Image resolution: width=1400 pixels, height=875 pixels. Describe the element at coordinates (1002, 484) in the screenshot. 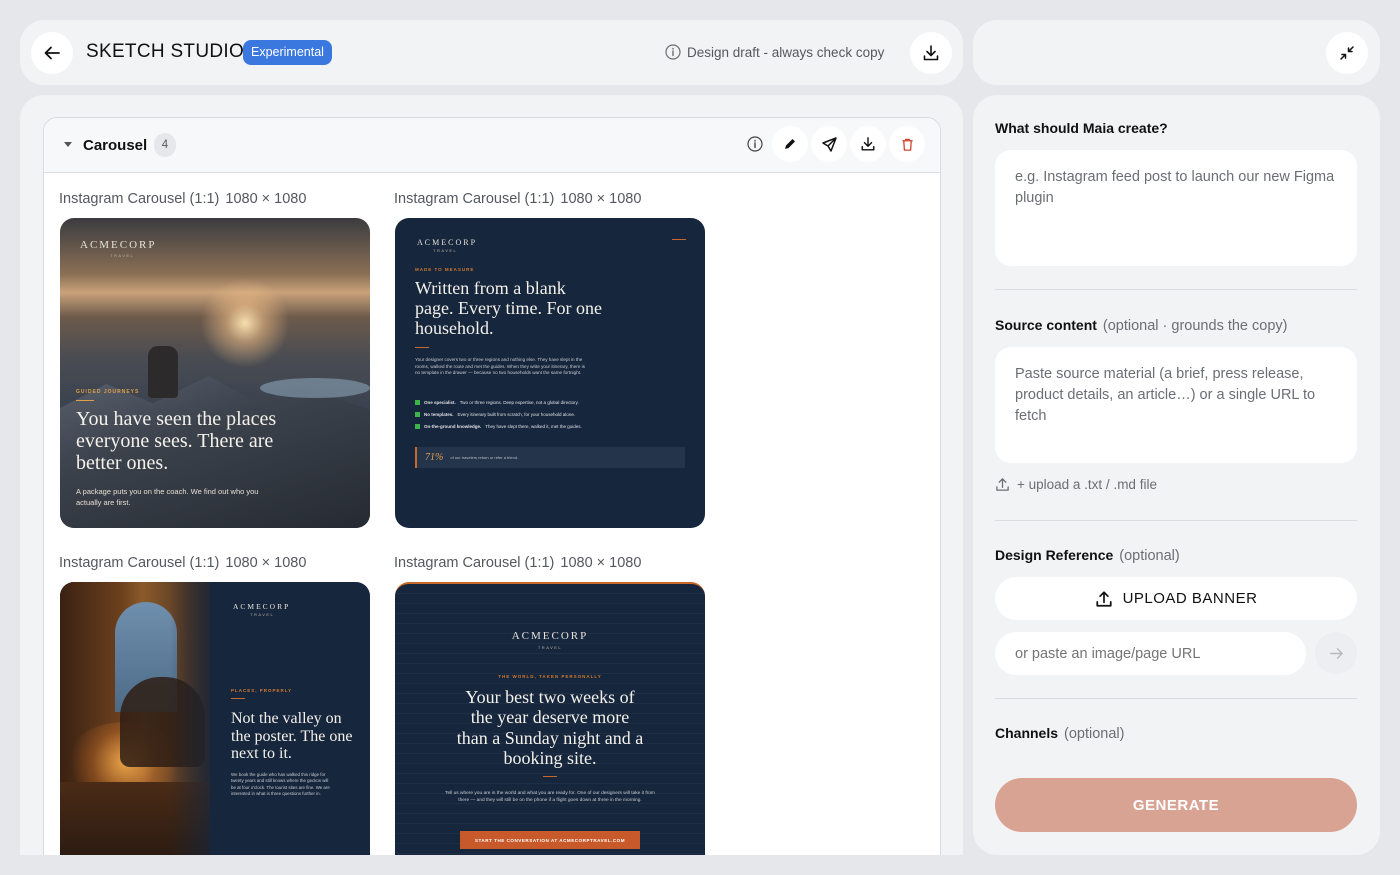

I see `upload-icon` at that location.